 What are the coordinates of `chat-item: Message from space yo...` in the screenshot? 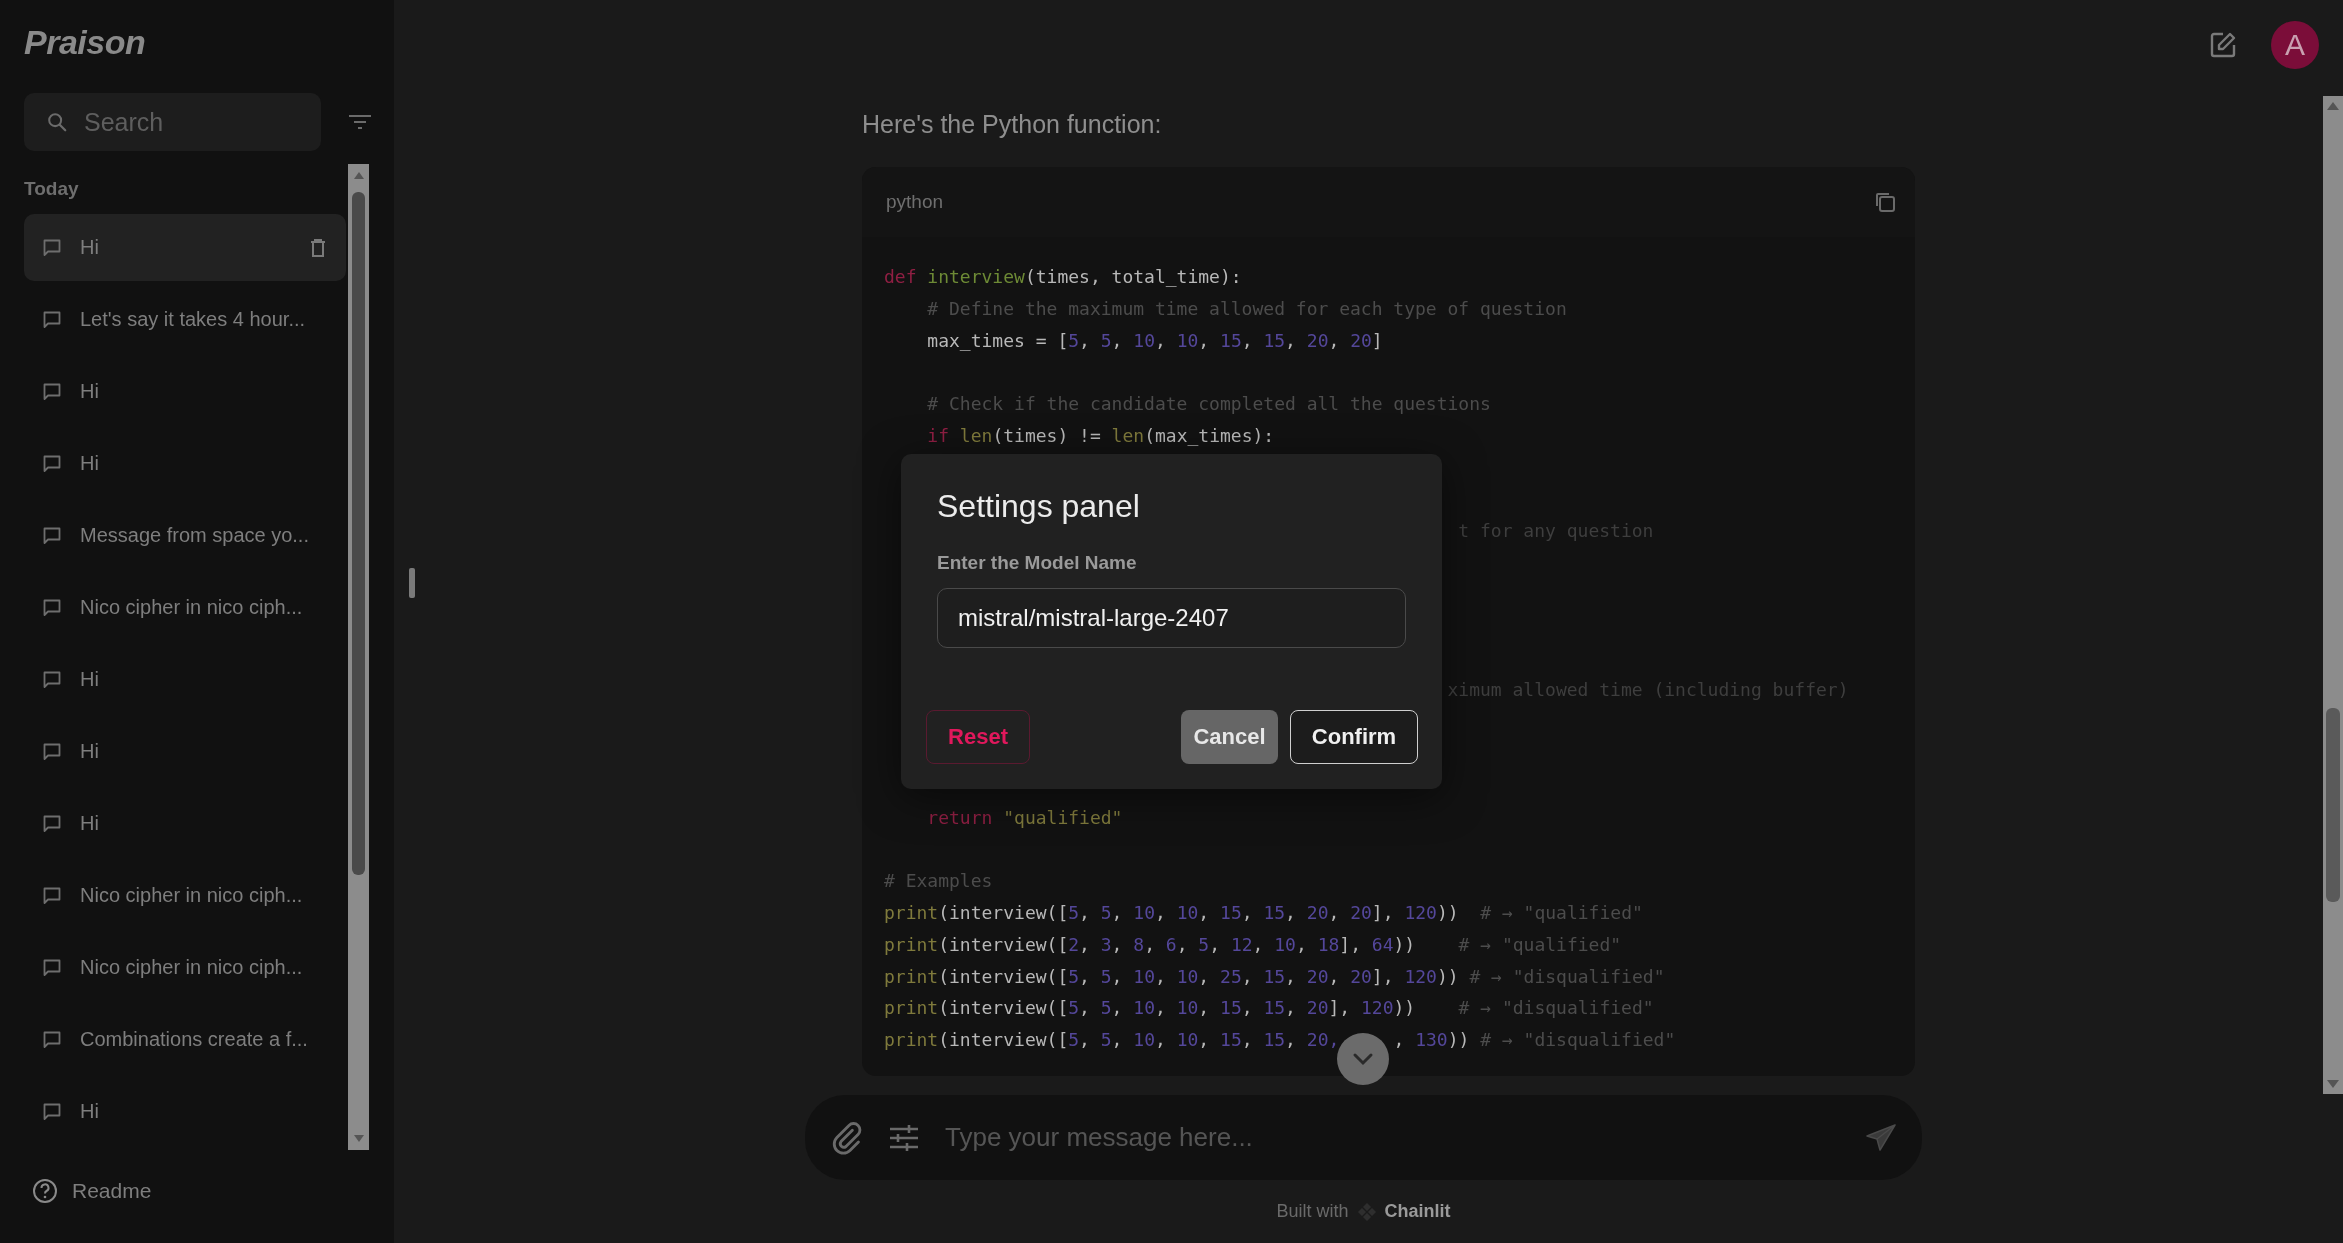 It's located at (185, 535).